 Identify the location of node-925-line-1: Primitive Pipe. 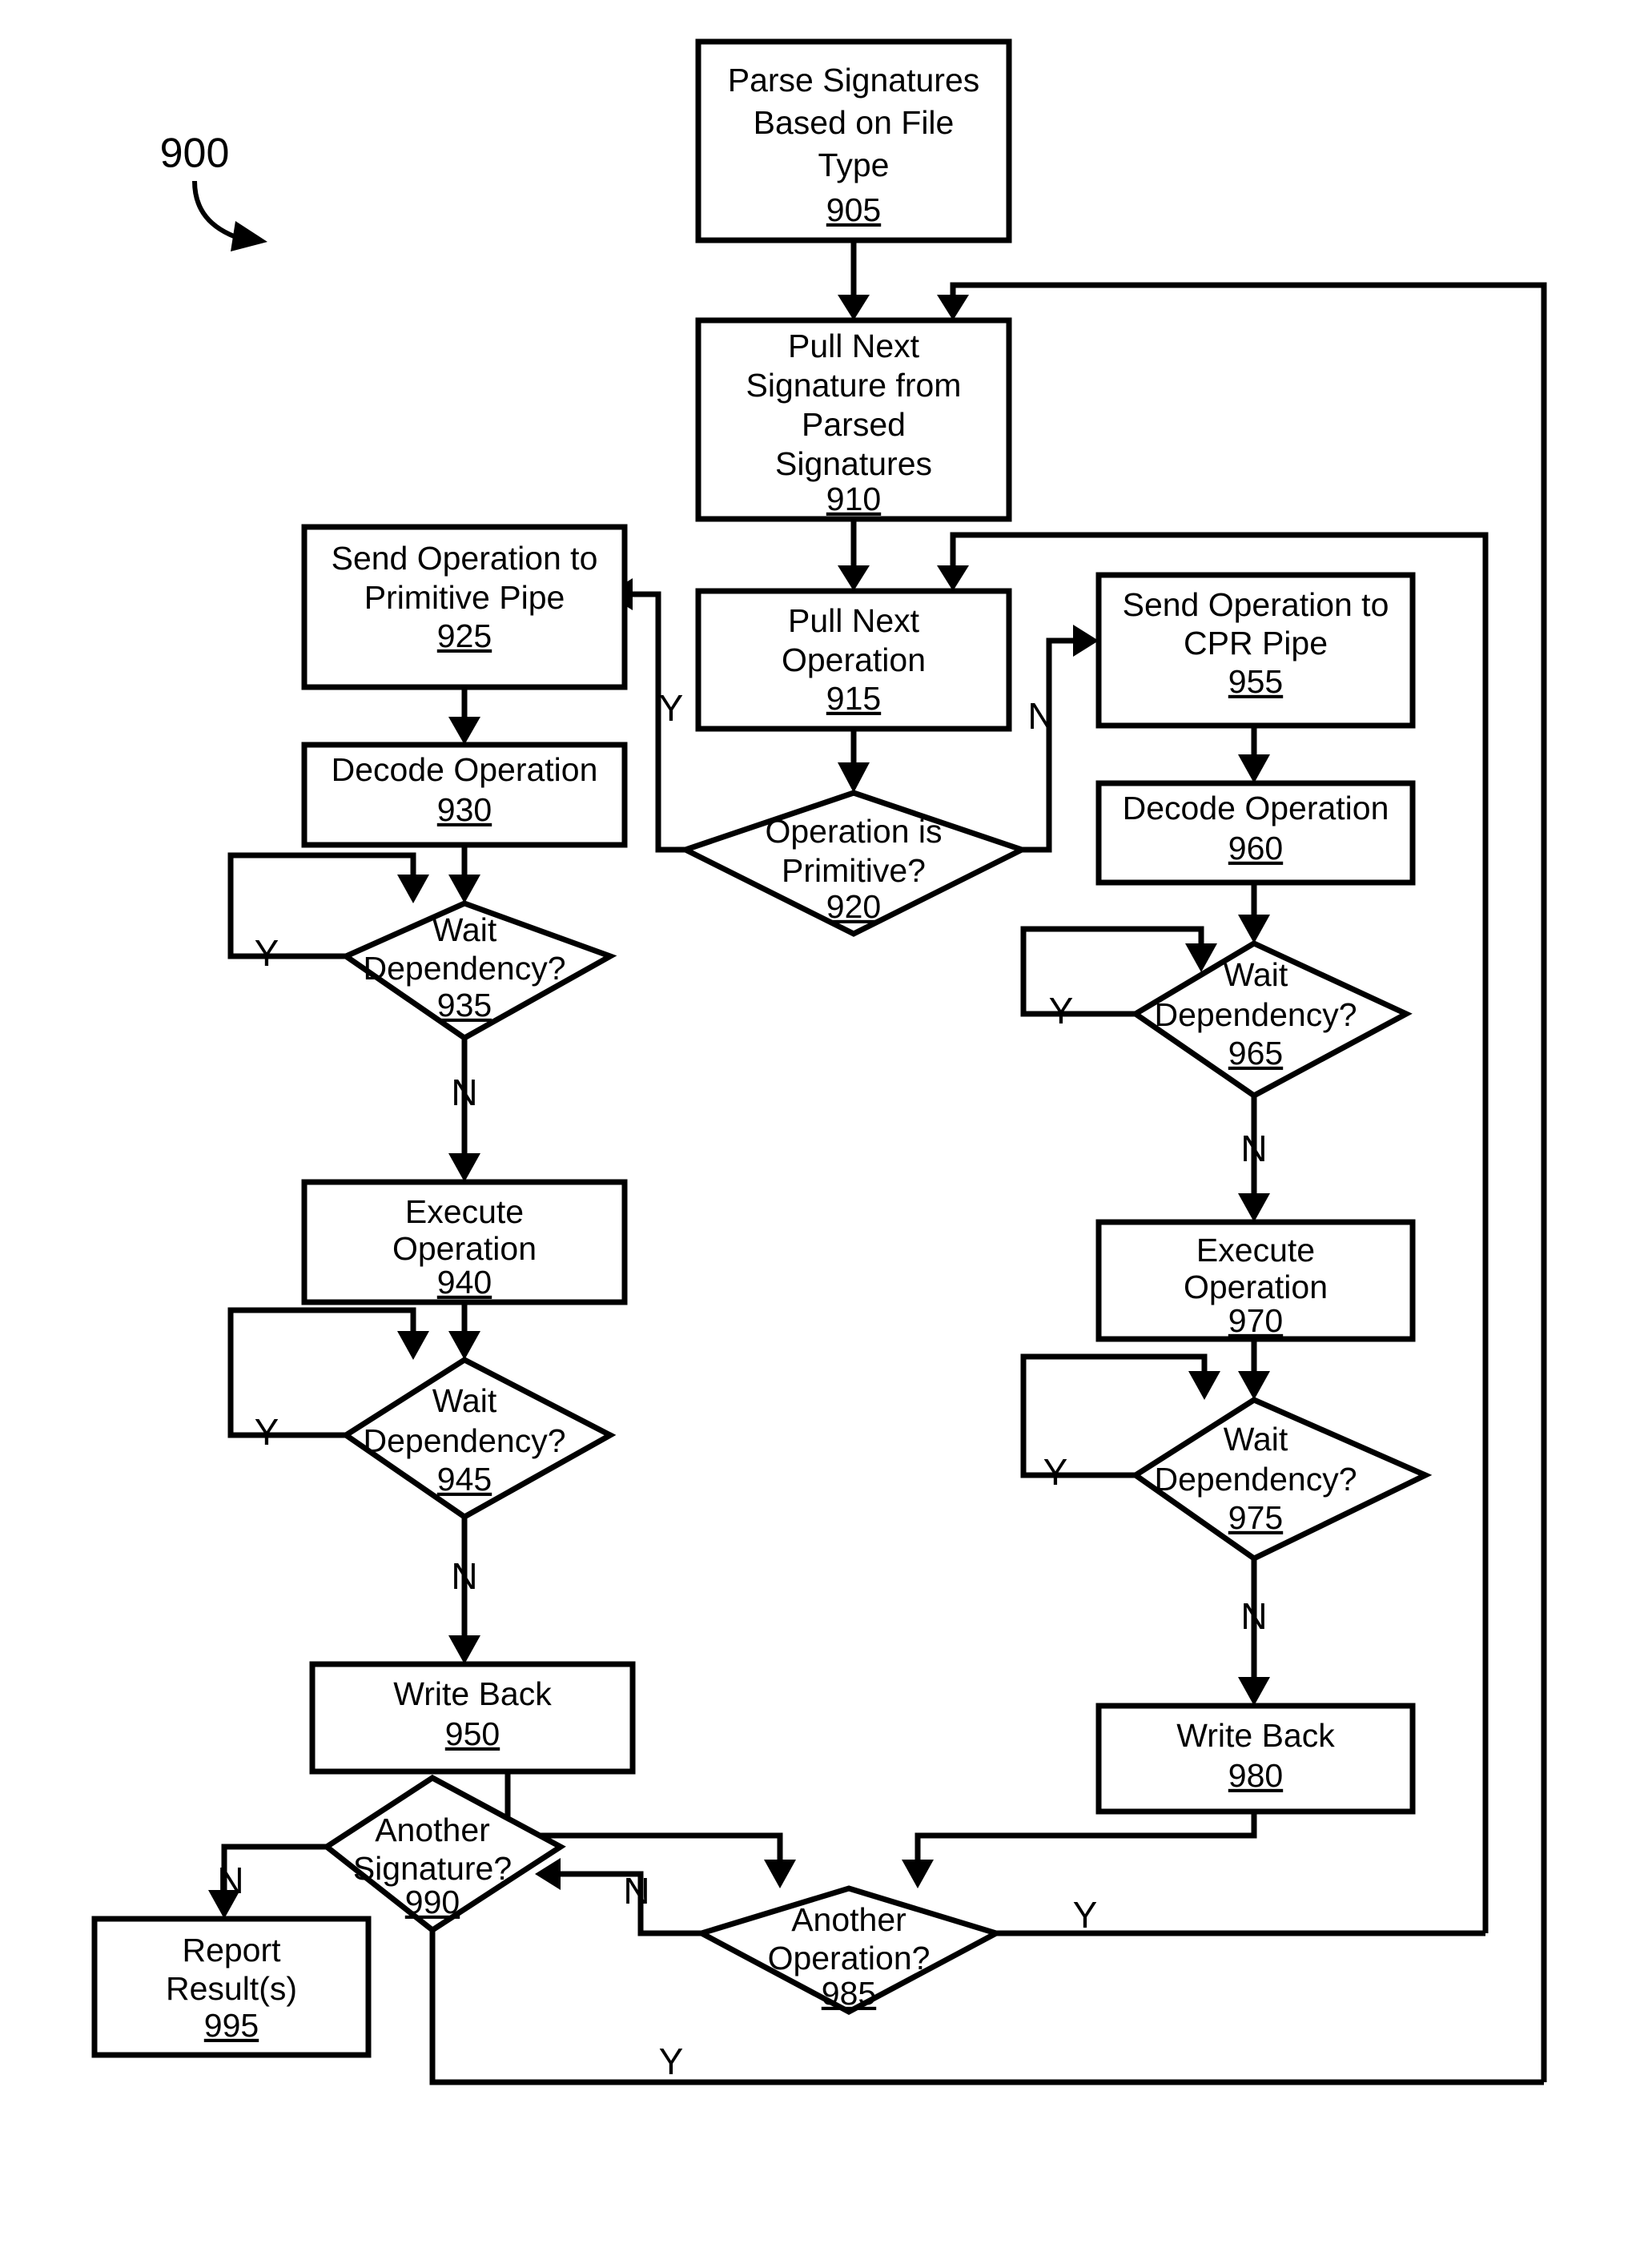
(464, 597).